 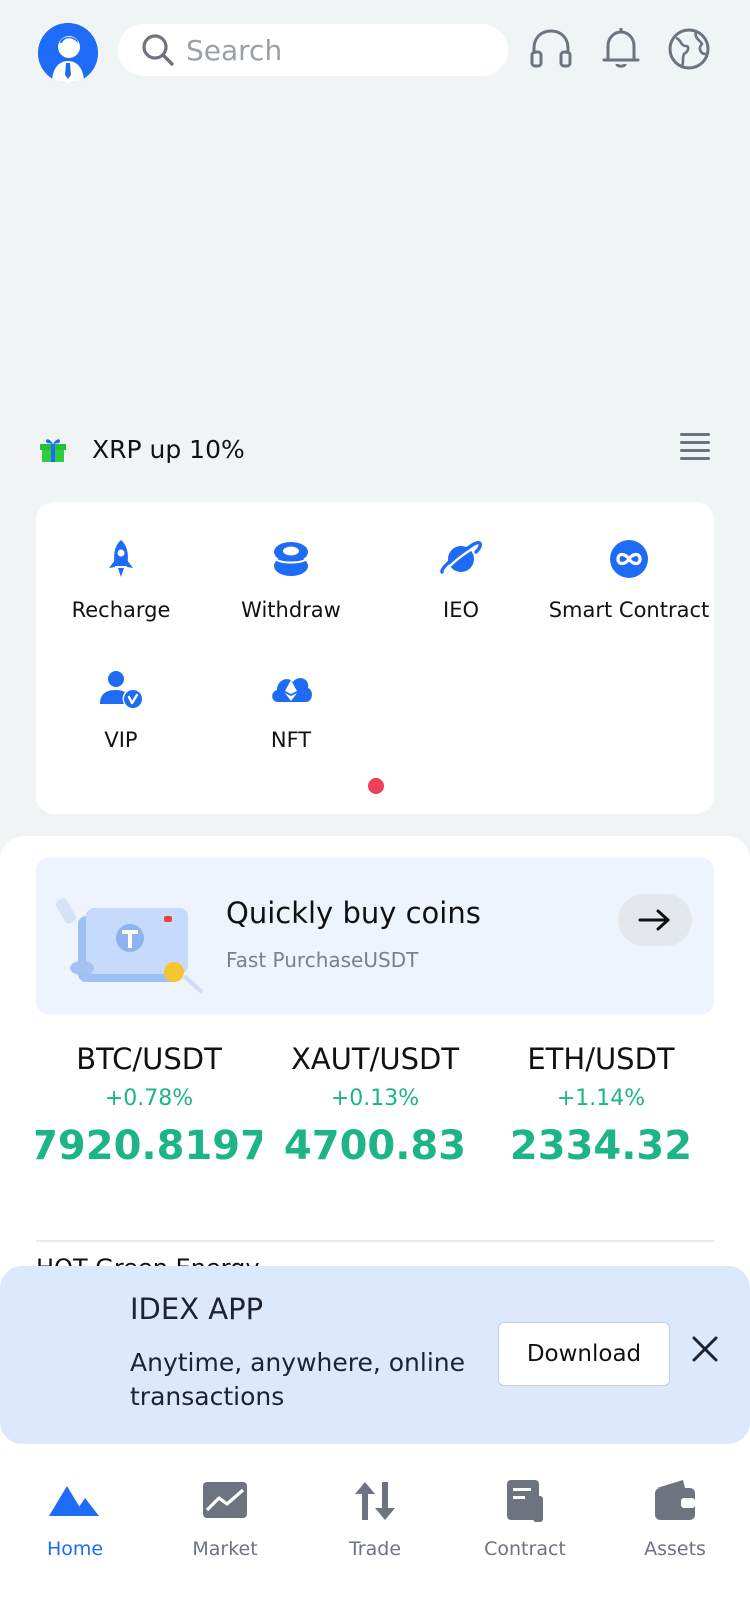 I want to click on quick-action-label: Withdraw, so click(x=291, y=610).